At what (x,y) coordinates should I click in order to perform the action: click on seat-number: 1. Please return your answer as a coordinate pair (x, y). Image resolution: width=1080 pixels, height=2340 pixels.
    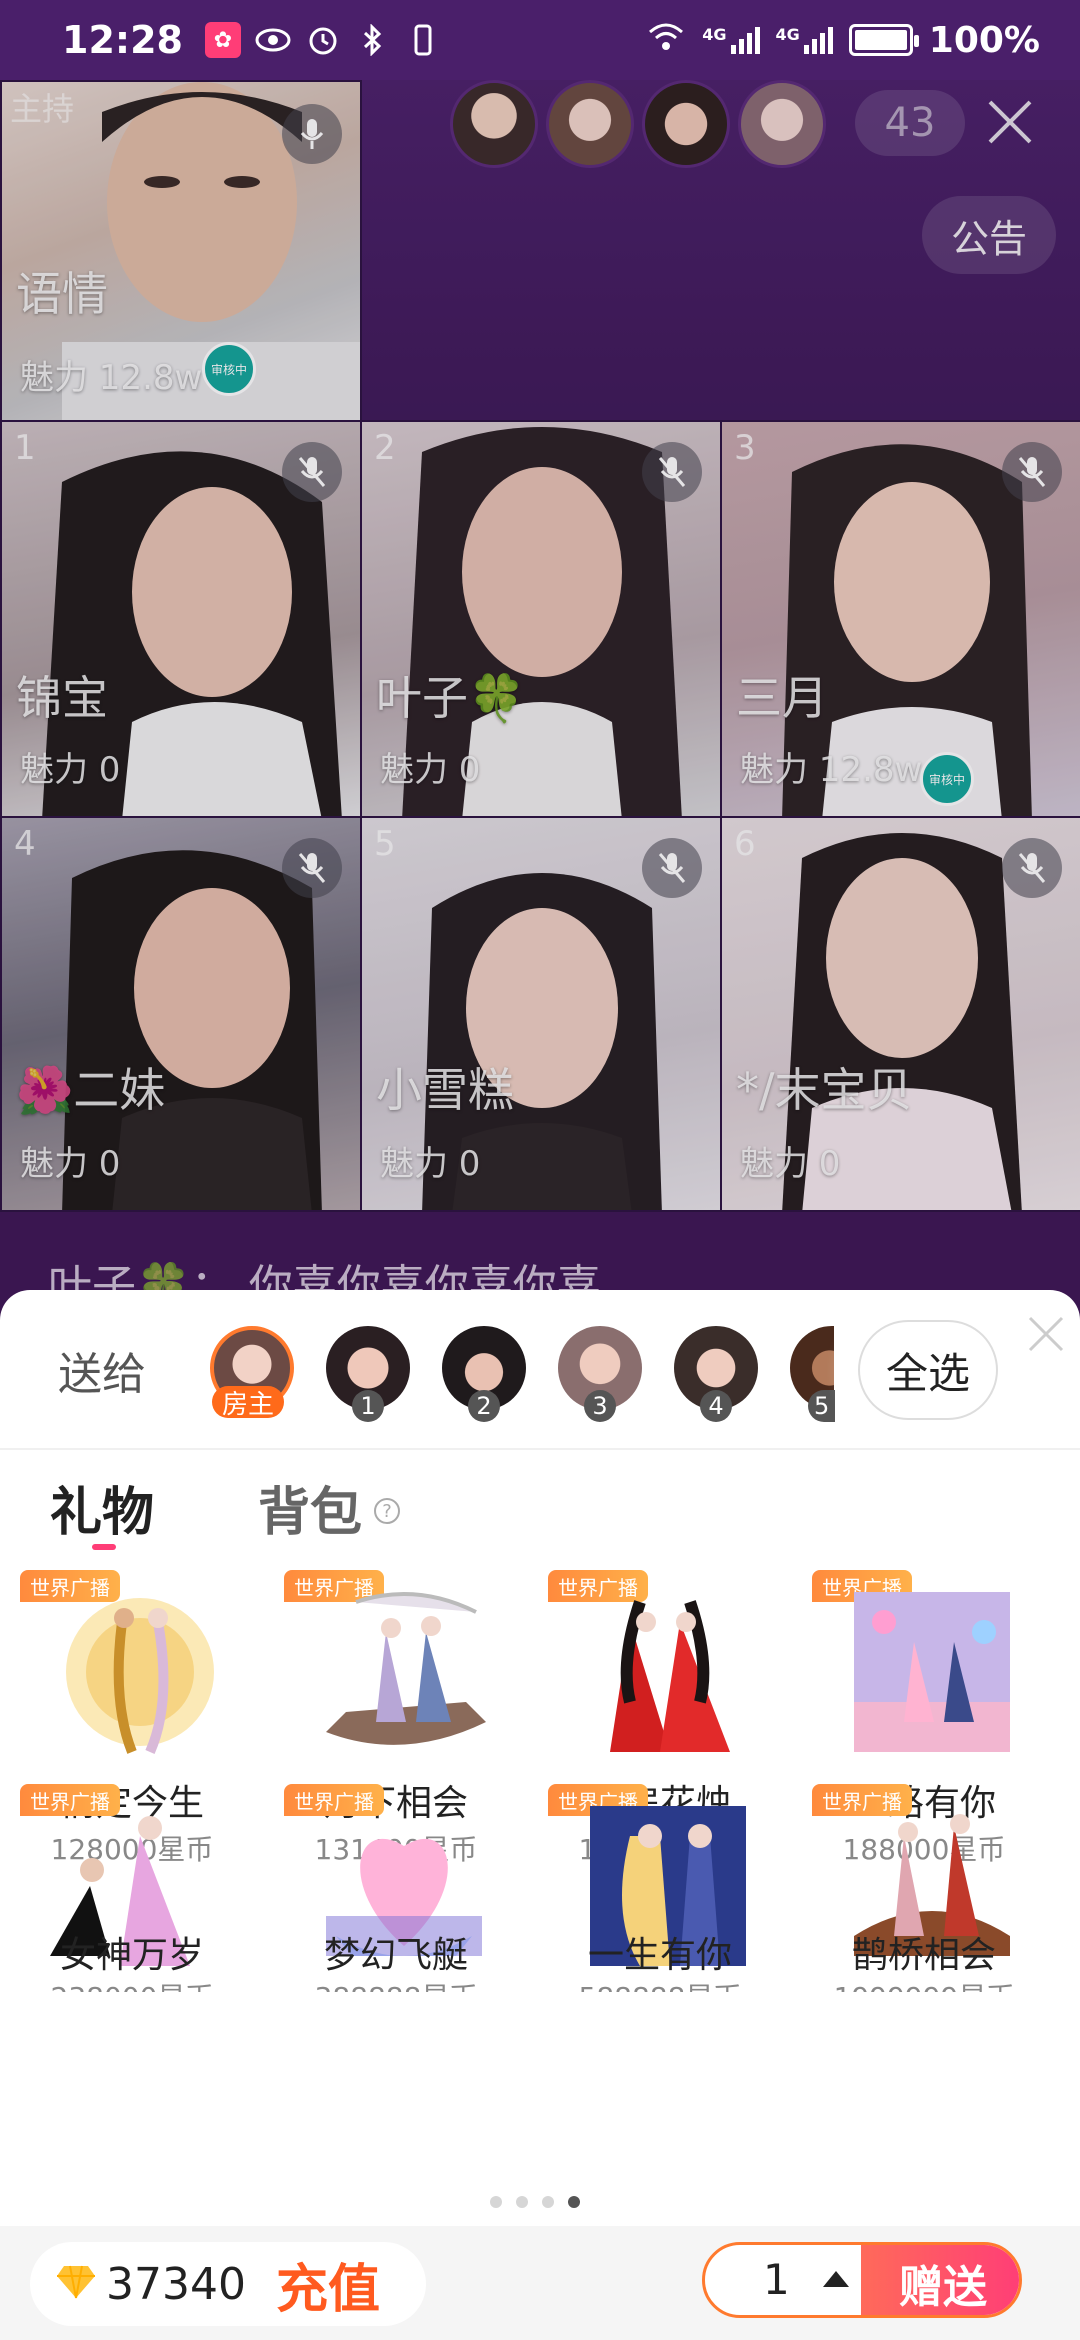
    Looking at the image, I should click on (25, 448).